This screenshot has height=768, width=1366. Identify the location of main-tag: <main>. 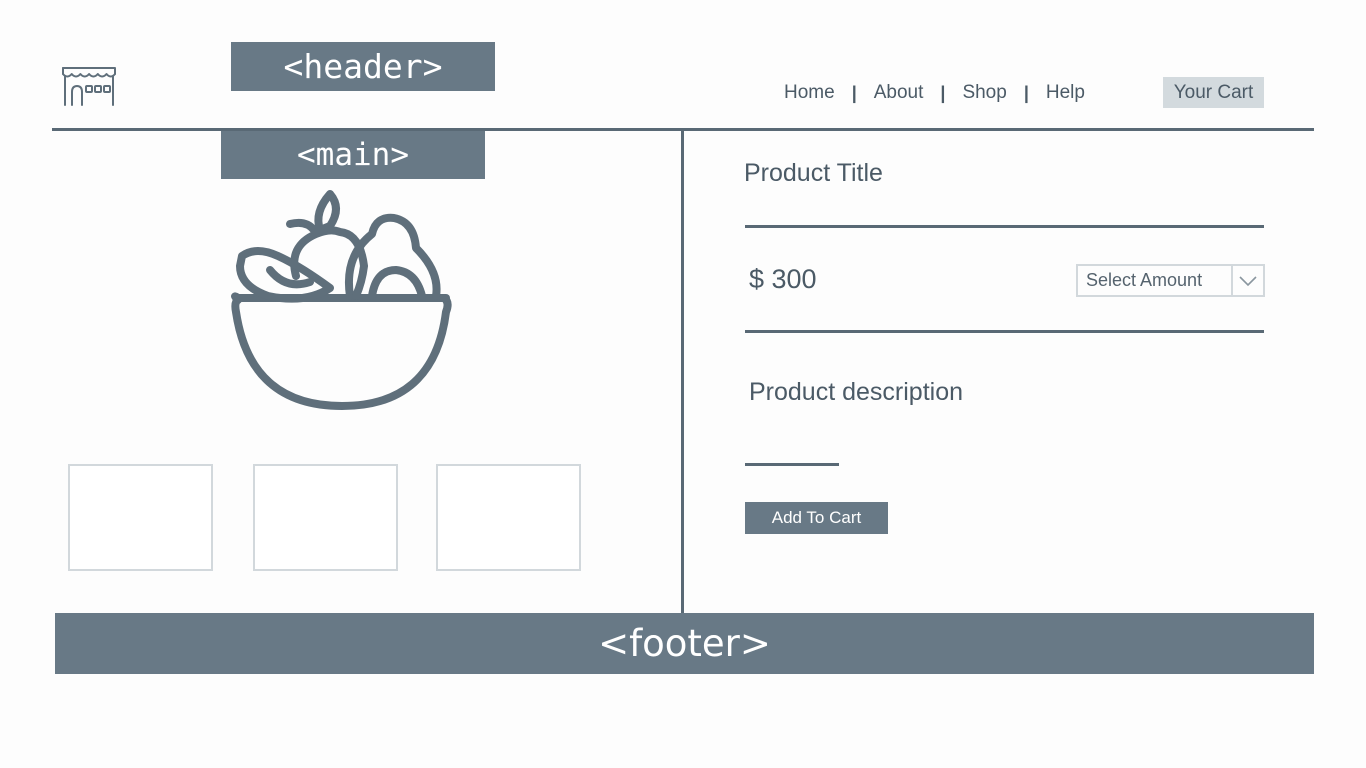
(353, 155).